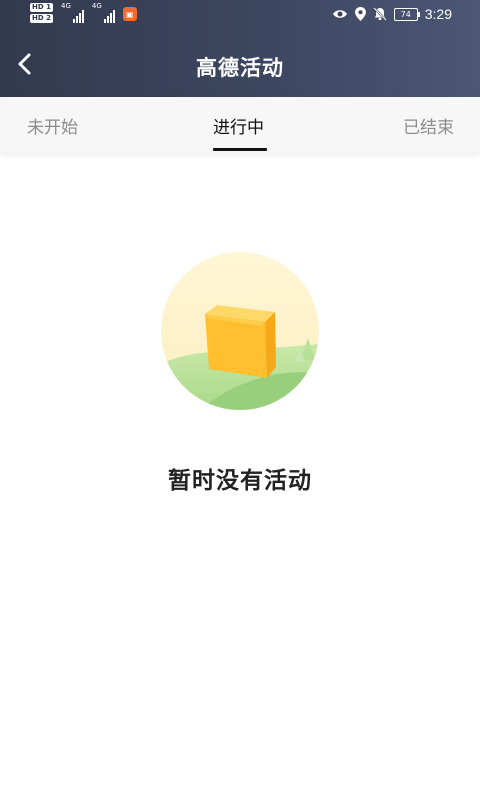  Describe the element at coordinates (240, 149) in the screenshot. I see `active-tab-indicator` at that location.